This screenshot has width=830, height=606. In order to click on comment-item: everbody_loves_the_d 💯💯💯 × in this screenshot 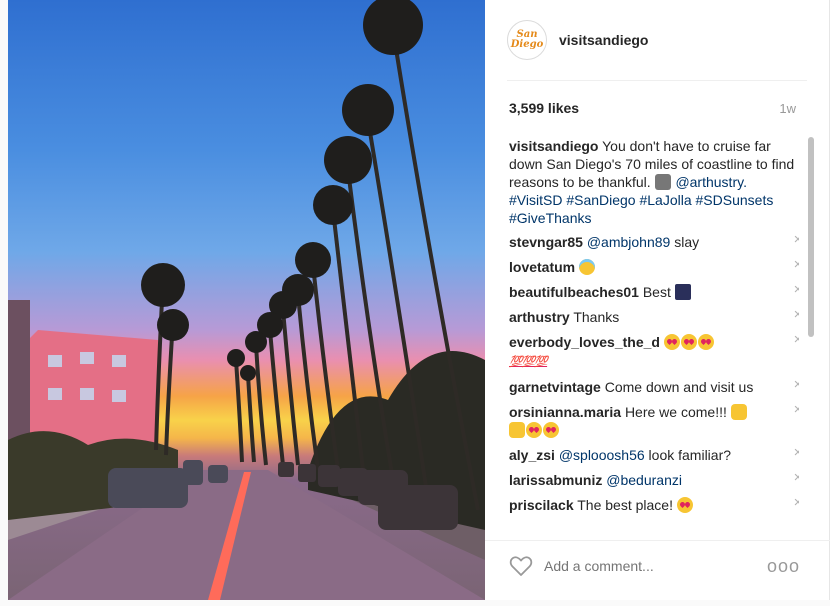, I will do `click(654, 351)`.